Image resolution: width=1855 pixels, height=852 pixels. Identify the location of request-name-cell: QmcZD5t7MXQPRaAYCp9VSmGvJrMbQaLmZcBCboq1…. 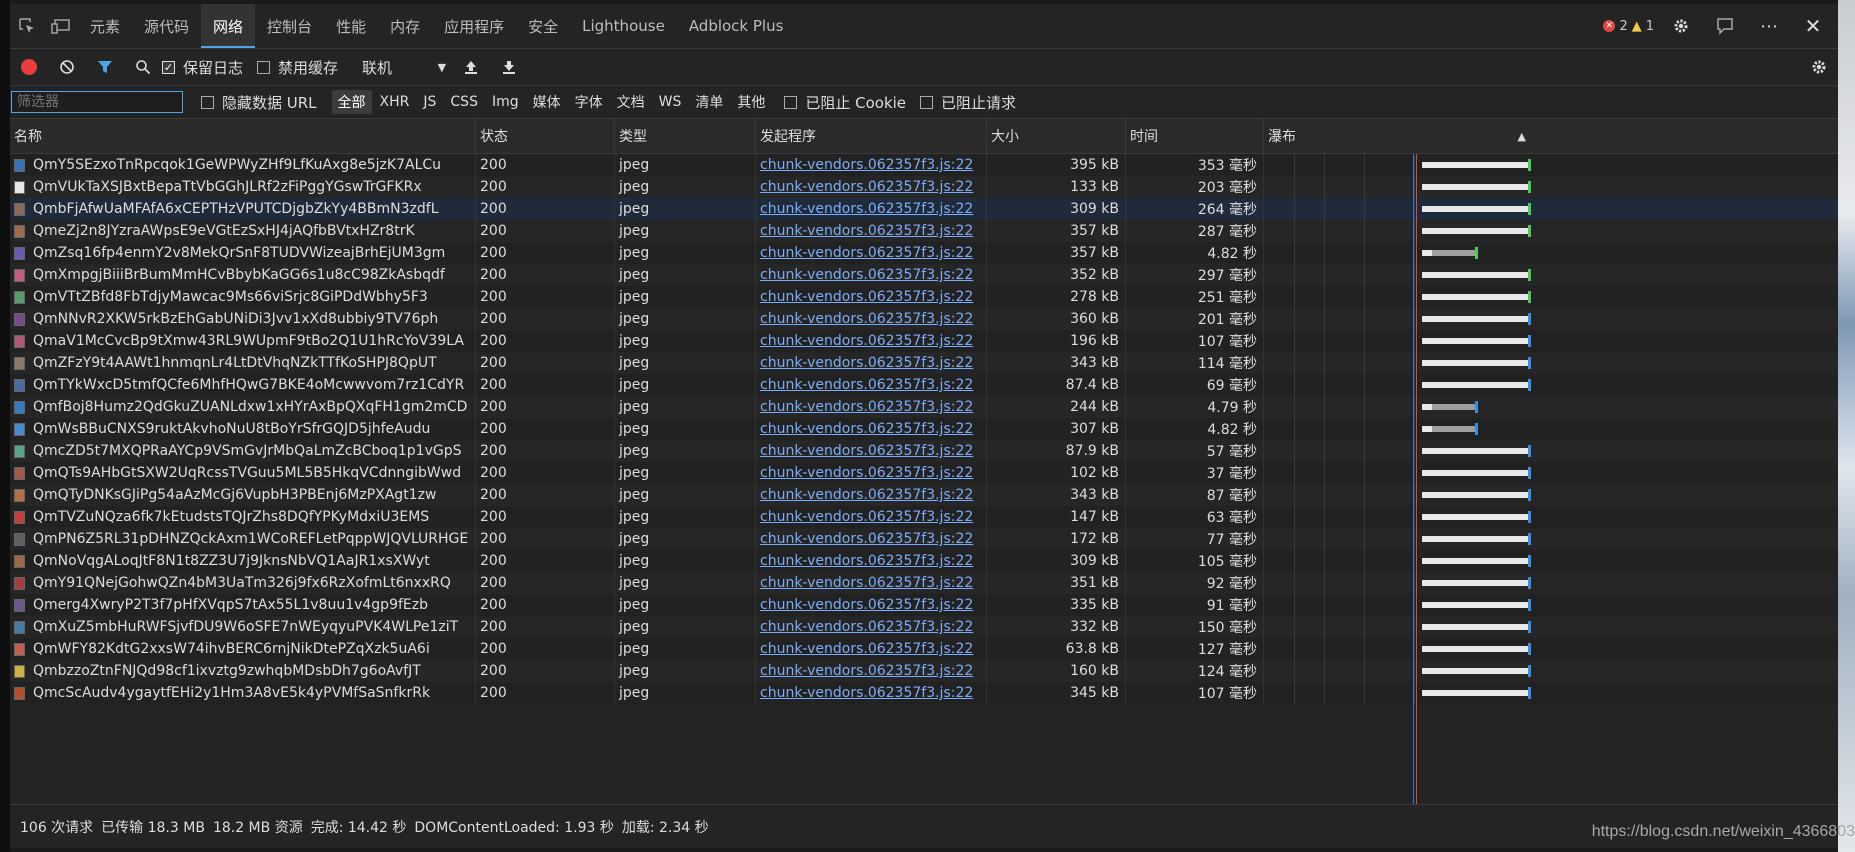
(243, 451).